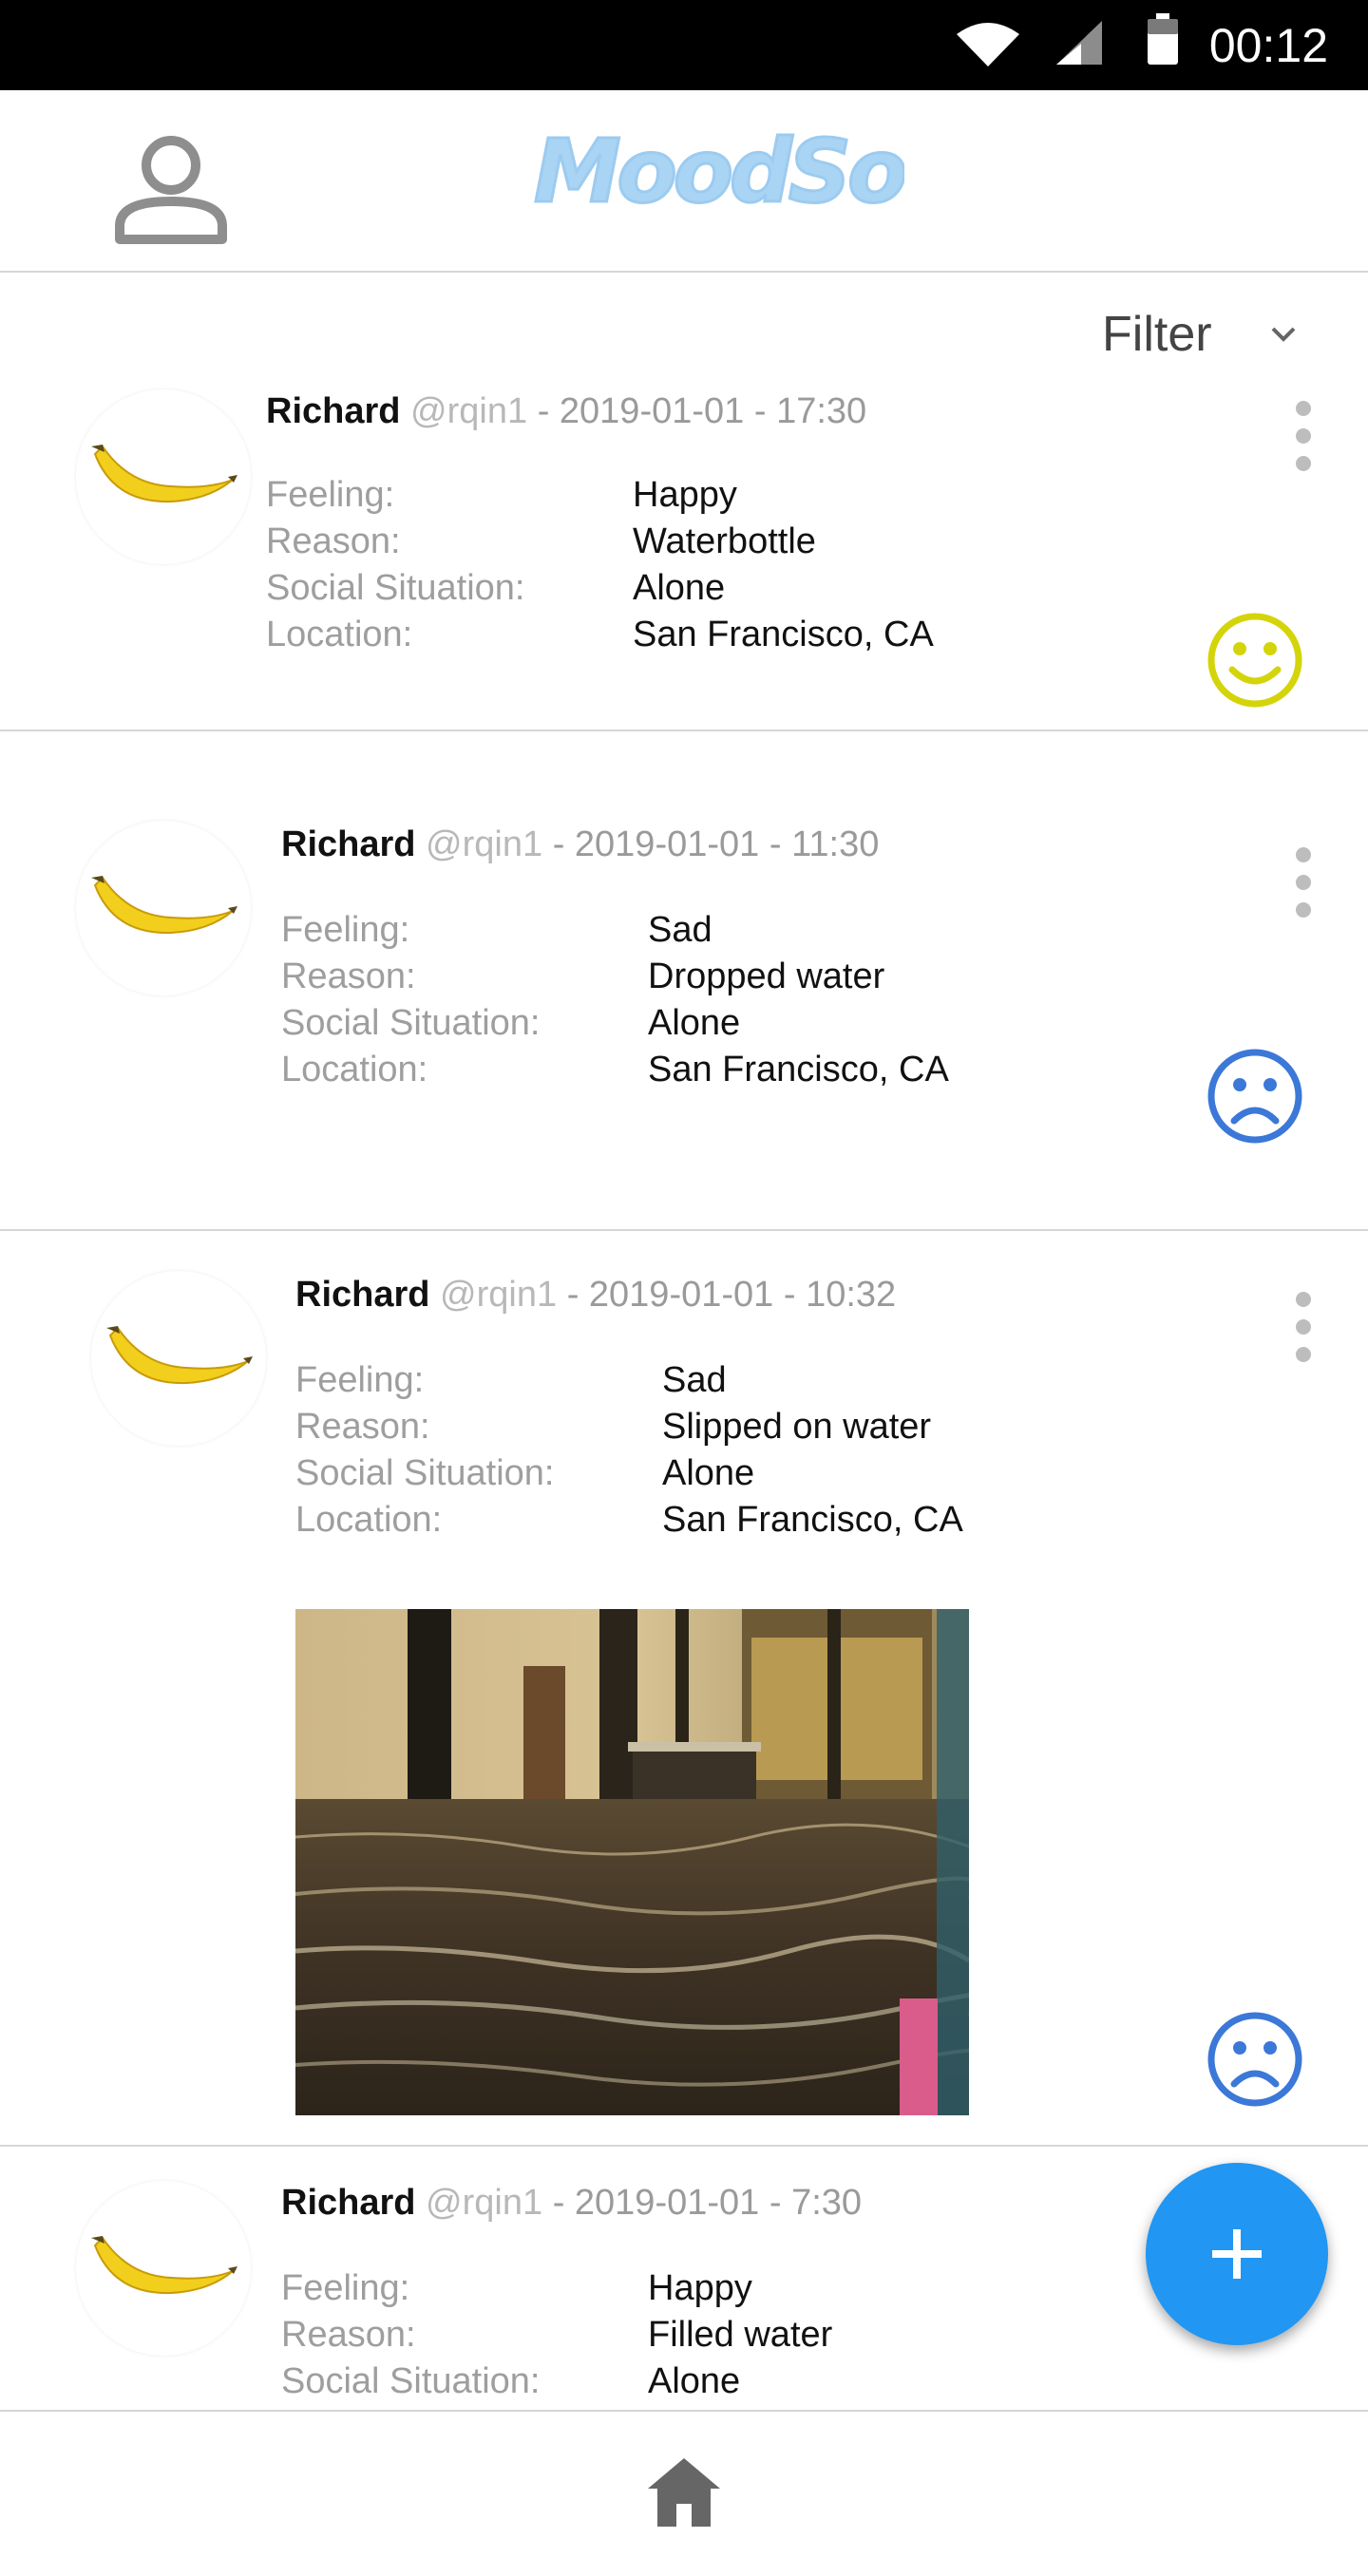 The image size is (1368, 2576). I want to click on filter-dropdown: Filter, so click(1197, 336).